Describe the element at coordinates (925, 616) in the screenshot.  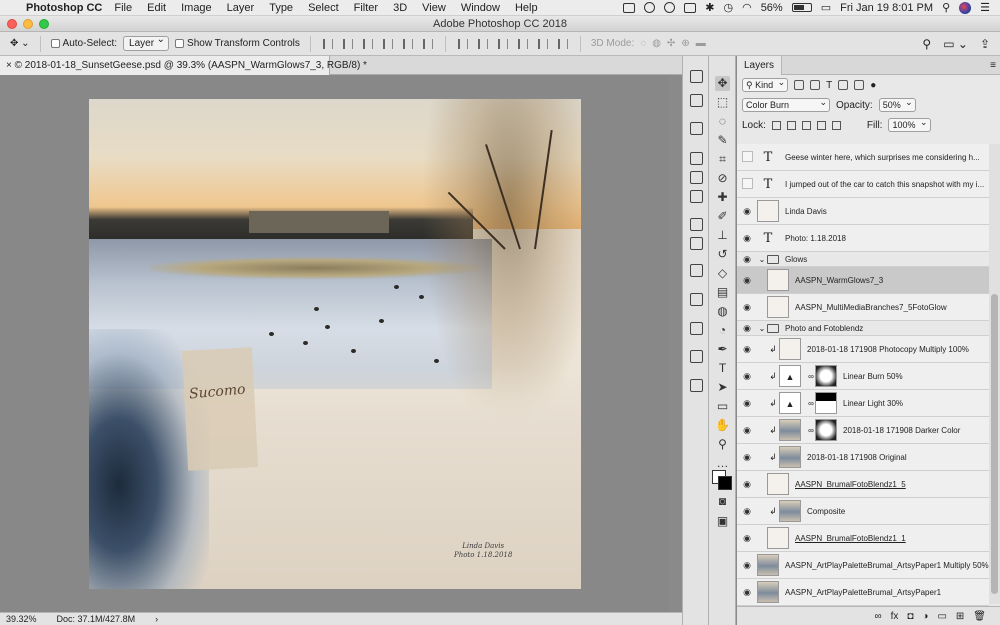
I see `new-adjustment-icon: ◑` at that location.